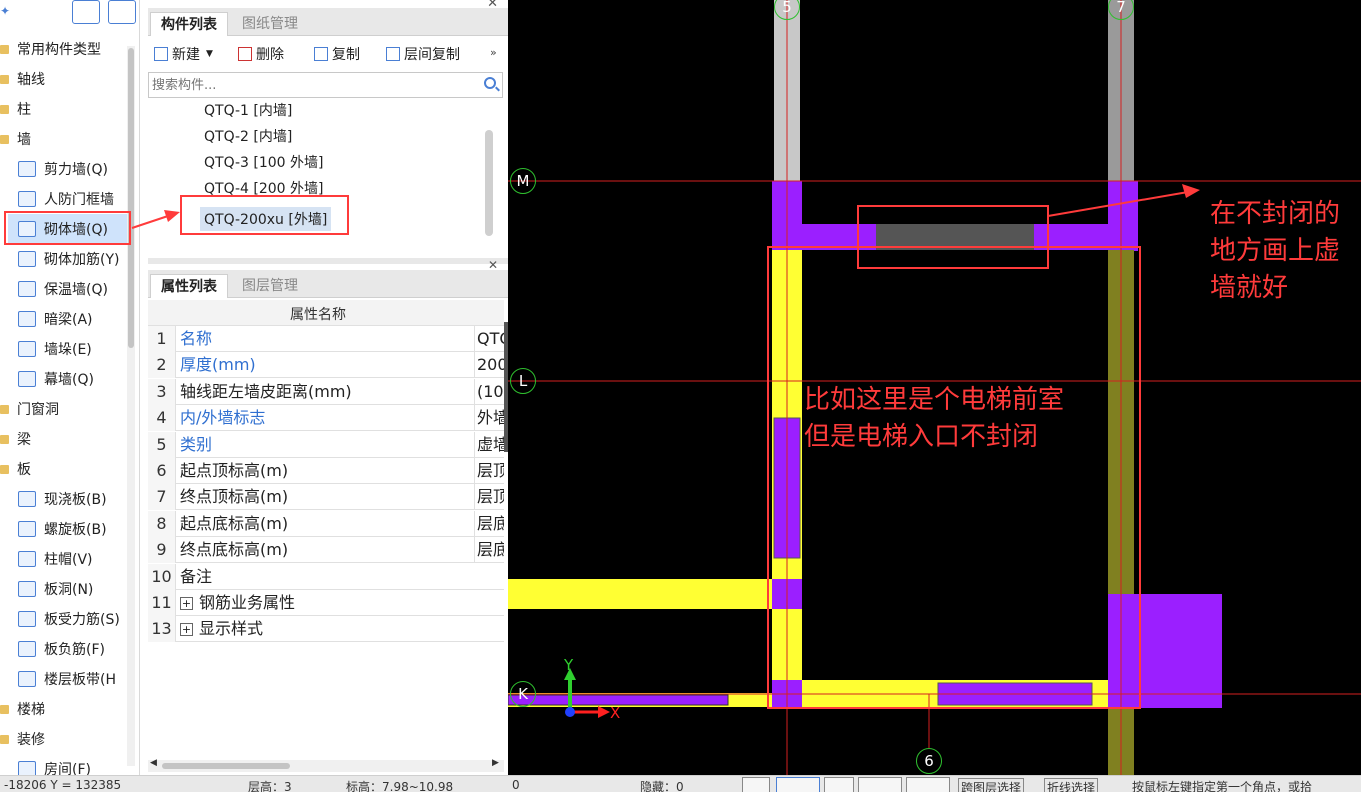 This screenshot has height=792, width=1361. Describe the element at coordinates (393, 54) in the screenshot. I see `floor-copy-icon` at that location.